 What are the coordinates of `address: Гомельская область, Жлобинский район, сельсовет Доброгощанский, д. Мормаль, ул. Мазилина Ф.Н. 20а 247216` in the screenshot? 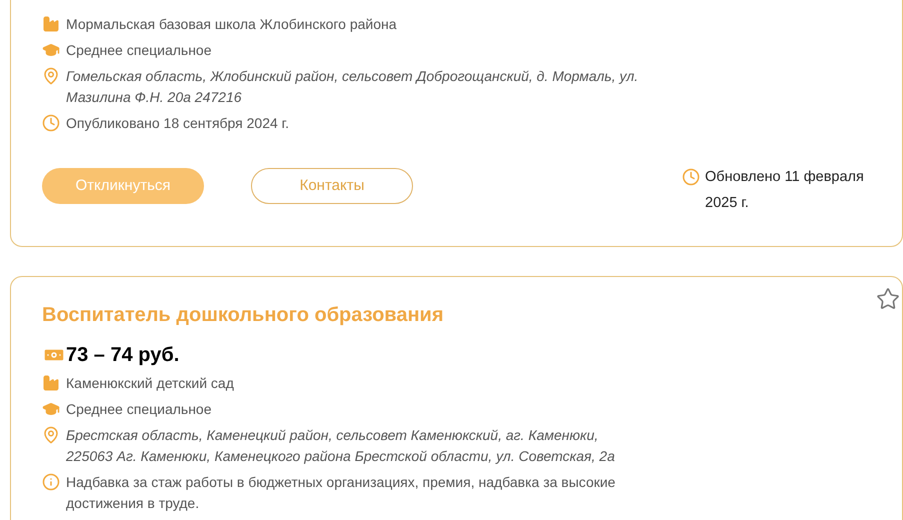 It's located at (353, 87).